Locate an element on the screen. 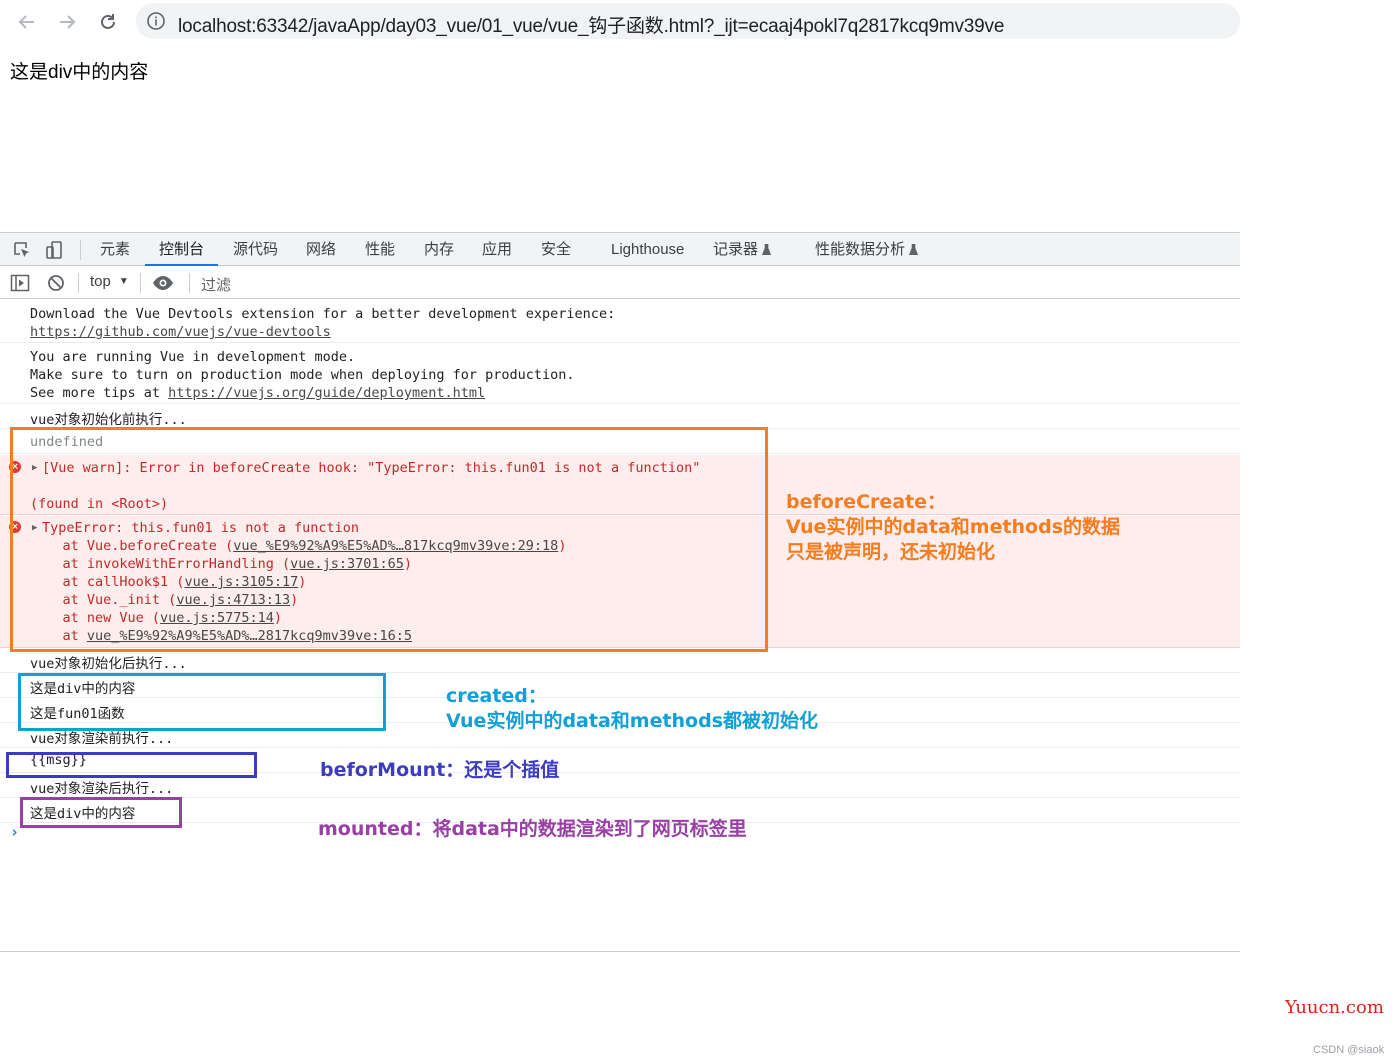 This screenshot has width=1395, height=1064. filter-input: 过滤 is located at coordinates (216, 284).